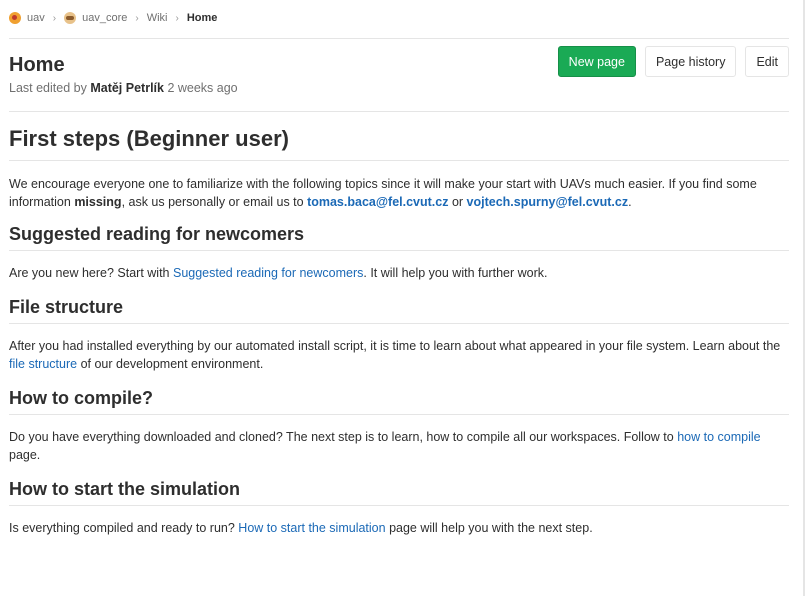 This screenshot has width=805, height=596. Describe the element at coordinates (124, 528) in the screenshot. I see `text: Is everything compiled and ready to run?` at that location.